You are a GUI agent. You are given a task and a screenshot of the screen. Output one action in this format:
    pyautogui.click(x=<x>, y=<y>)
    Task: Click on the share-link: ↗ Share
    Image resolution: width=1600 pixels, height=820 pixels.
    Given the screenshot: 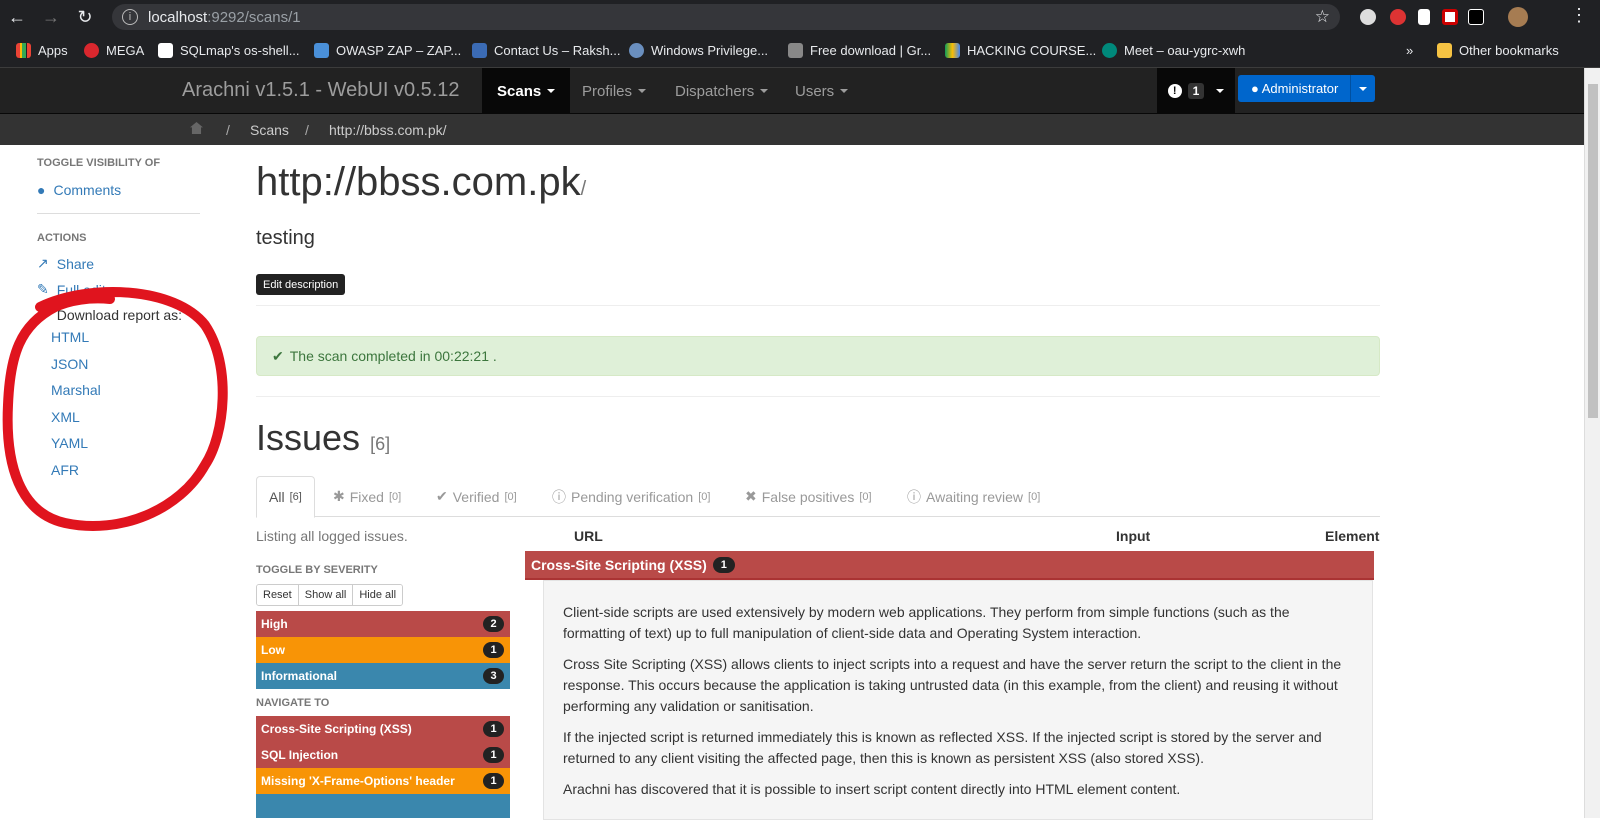 What is the action you would take?
    pyautogui.click(x=65, y=263)
    